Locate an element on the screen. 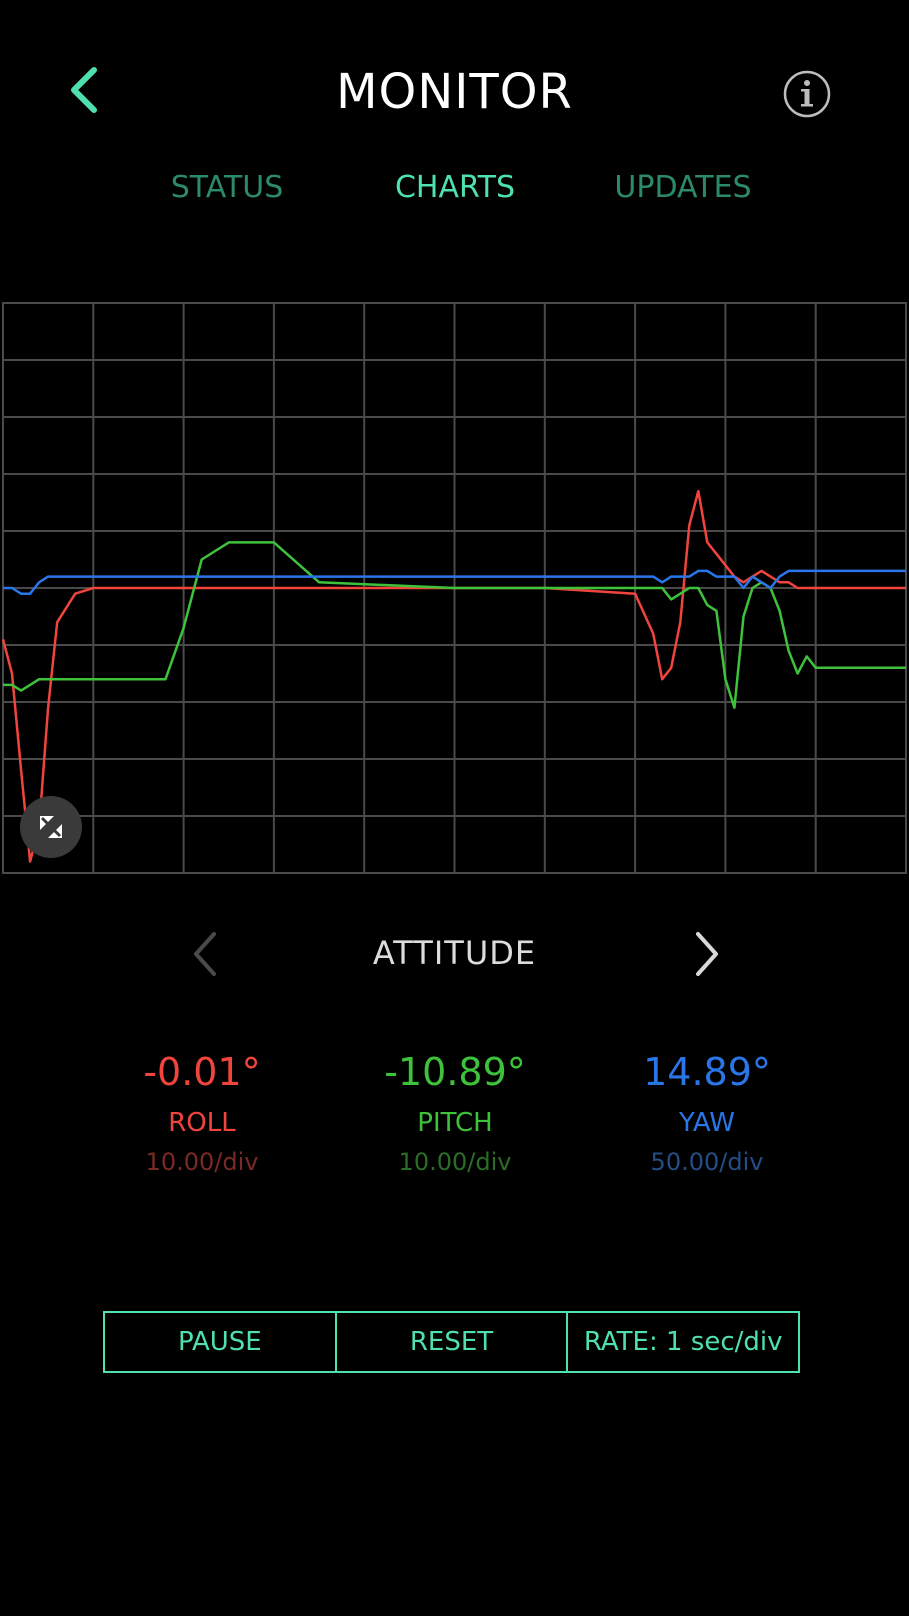  pause-button: PAUSE is located at coordinates (220, 1342).